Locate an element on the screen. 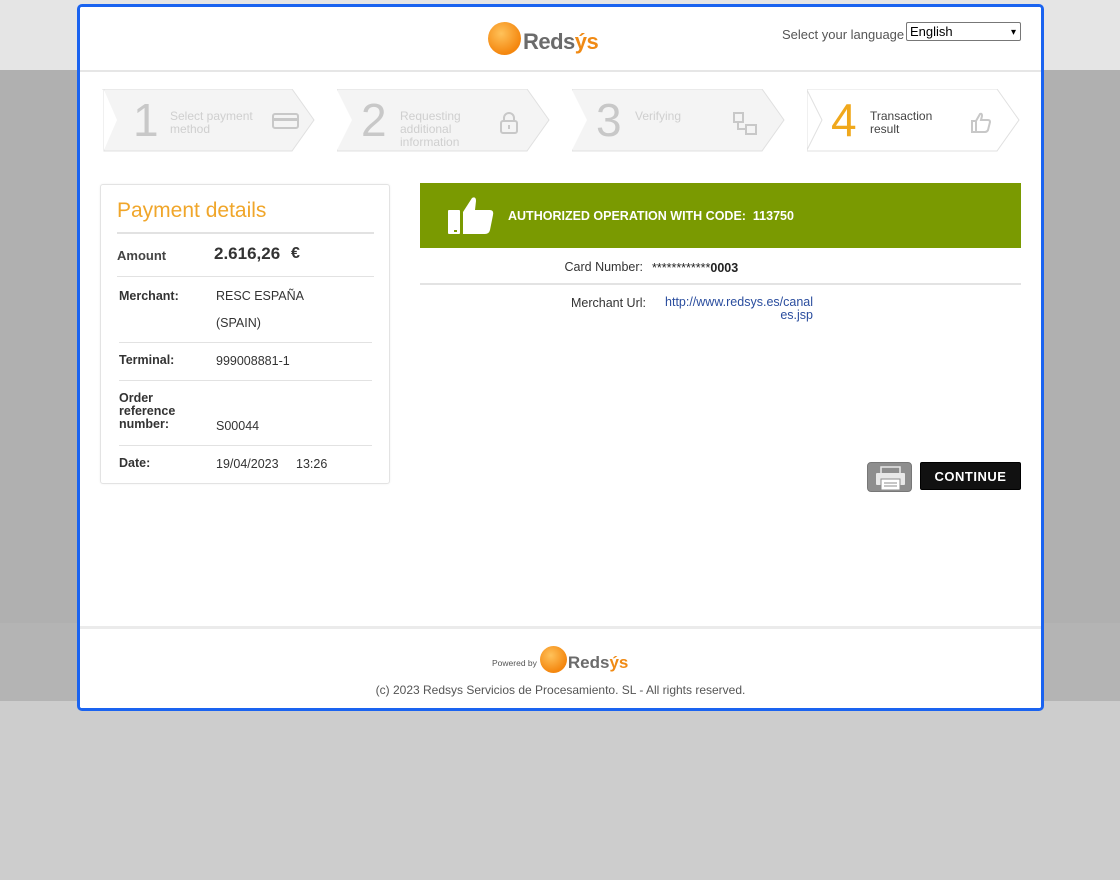 This screenshot has height=880, width=1120. step-1: 1 Select payment method is located at coordinates (209, 121).